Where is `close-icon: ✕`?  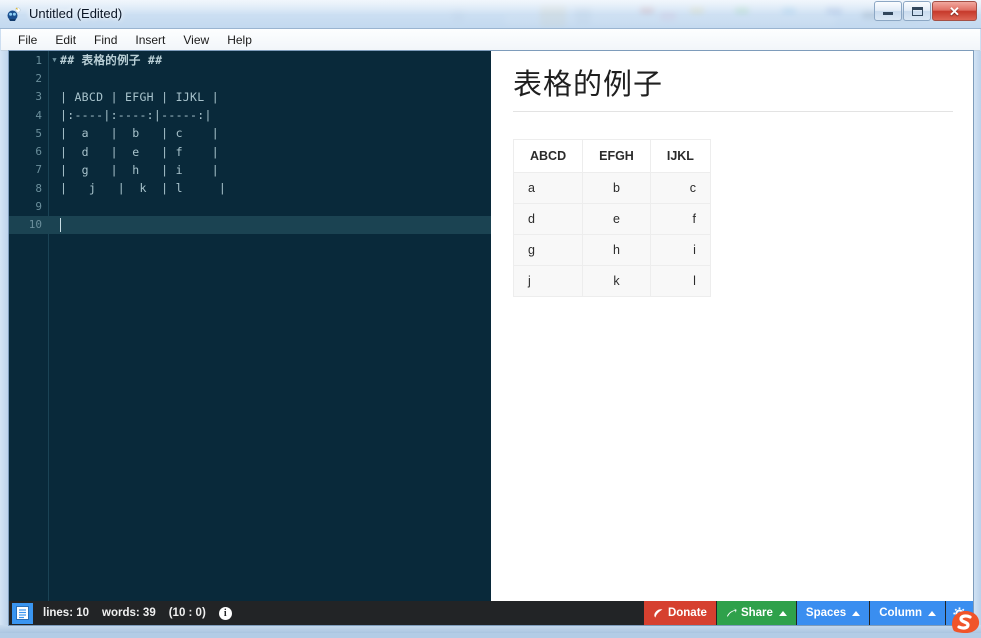 close-icon: ✕ is located at coordinates (954, 11).